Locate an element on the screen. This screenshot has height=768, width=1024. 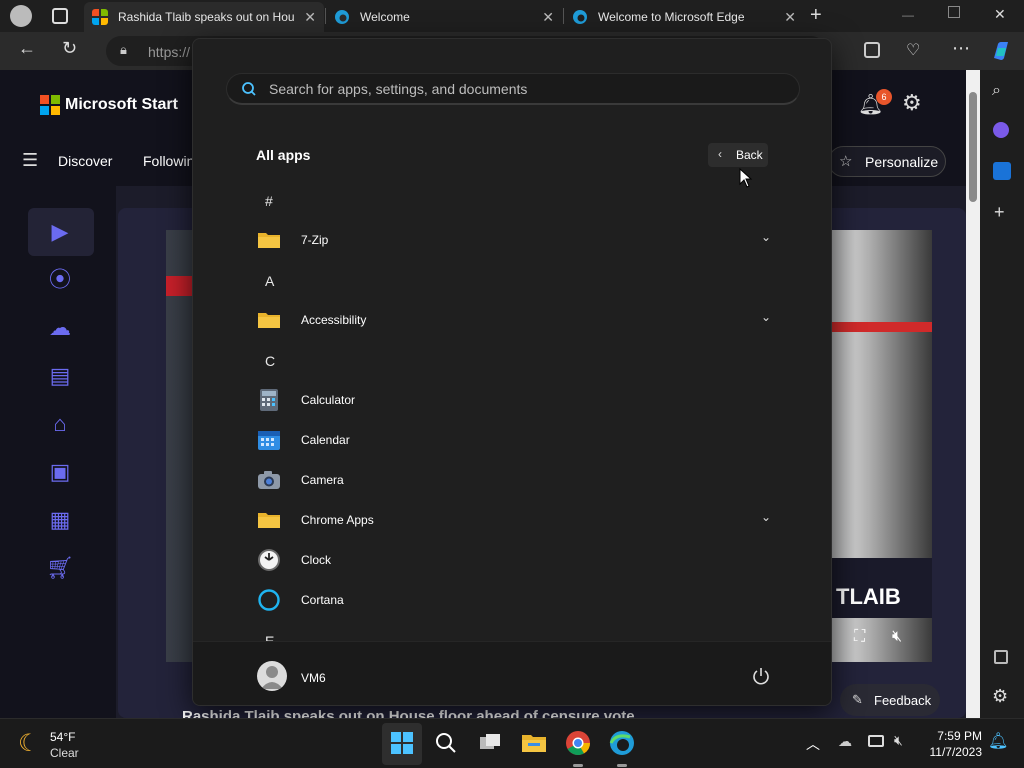
clapper-icon: ▦ is located at coordinates (60, 520).